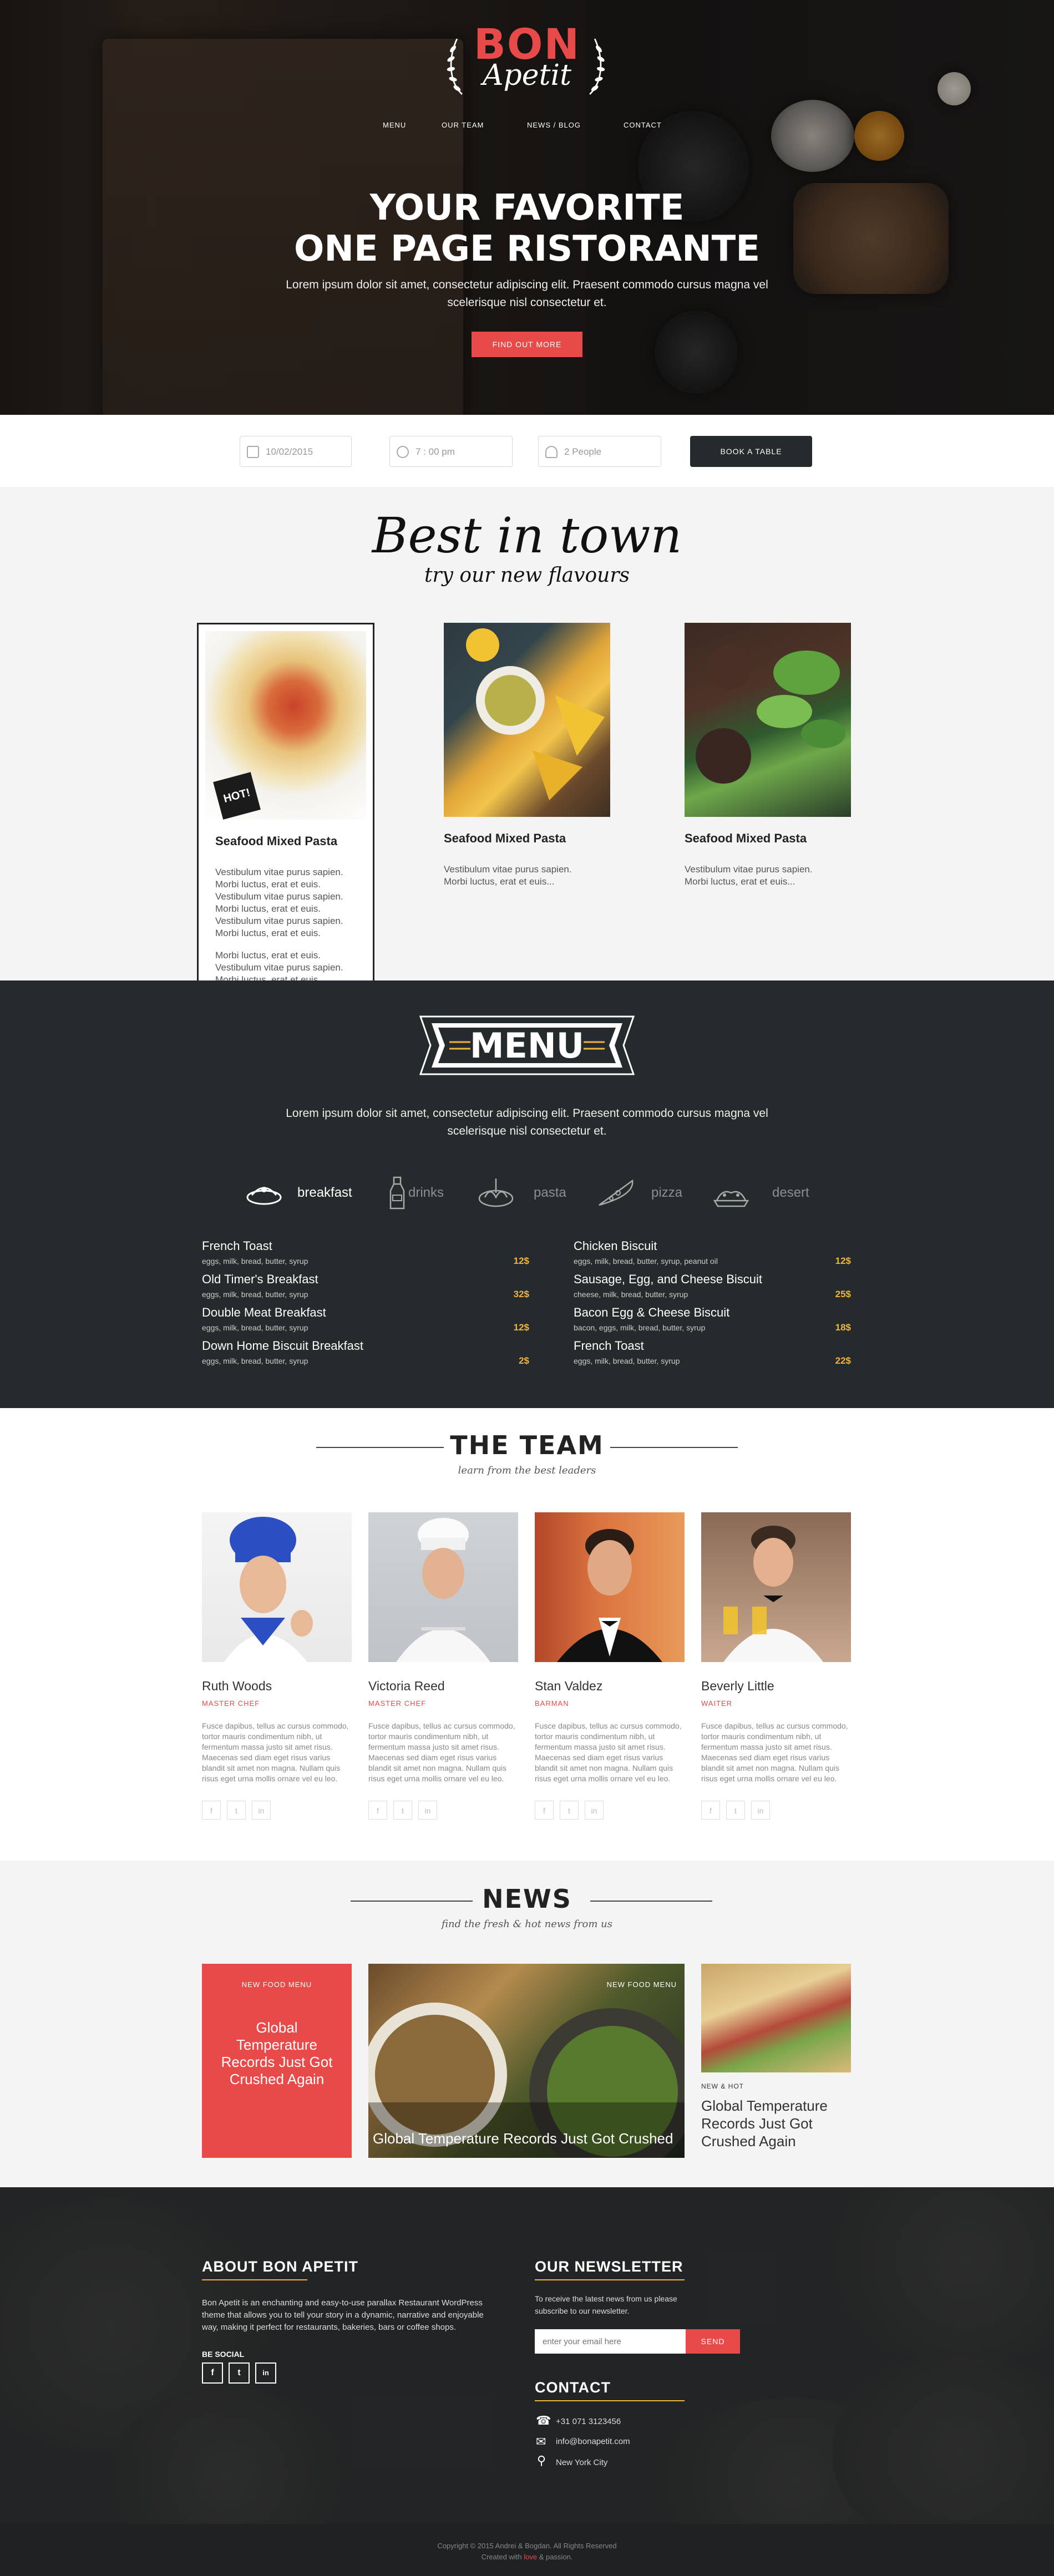 Image resolution: width=1054 pixels, height=2576 pixels. I want to click on member-name: Beverly Little, so click(738, 1686).